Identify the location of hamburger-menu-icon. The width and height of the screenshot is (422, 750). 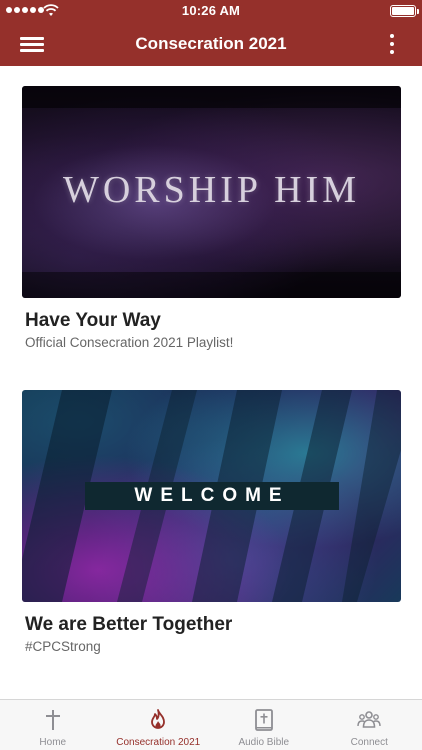
(32, 44).